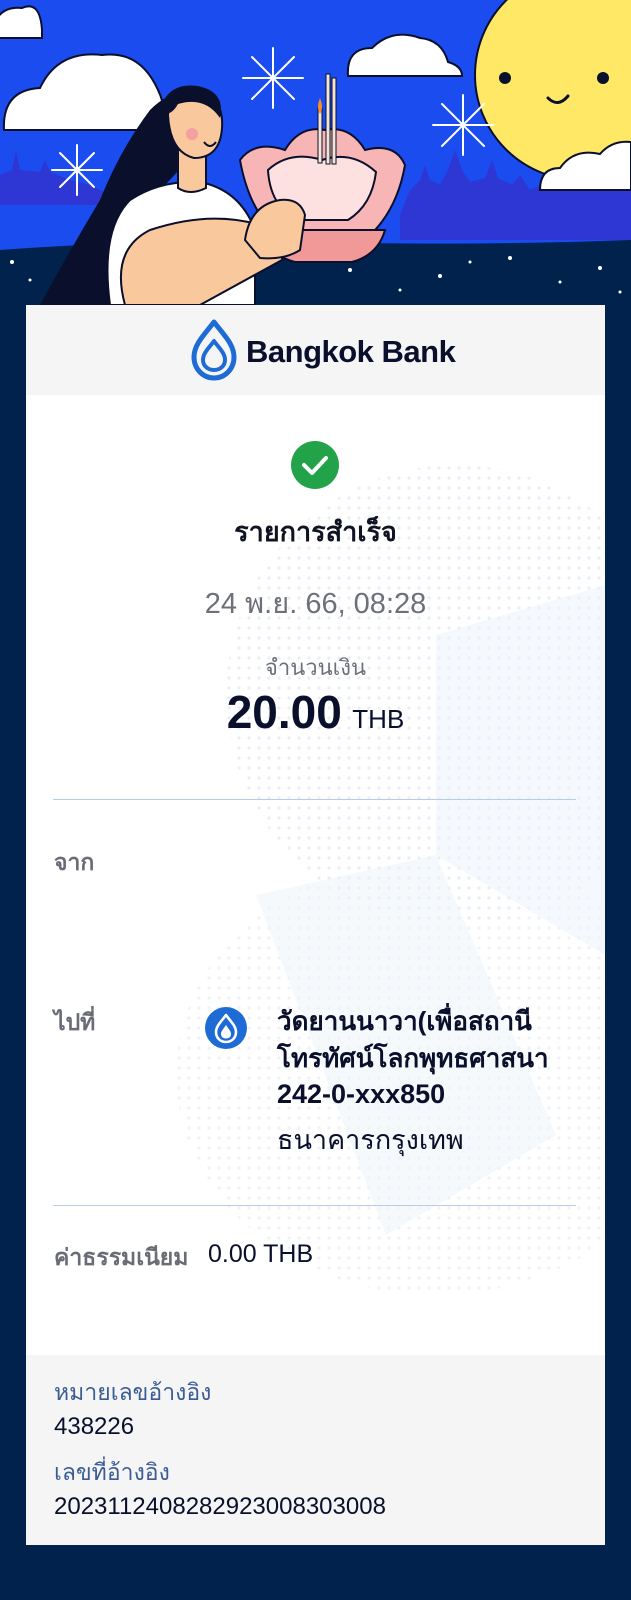 The image size is (631, 1600). I want to click on fee-value: 0.00 THB, so click(261, 1254).